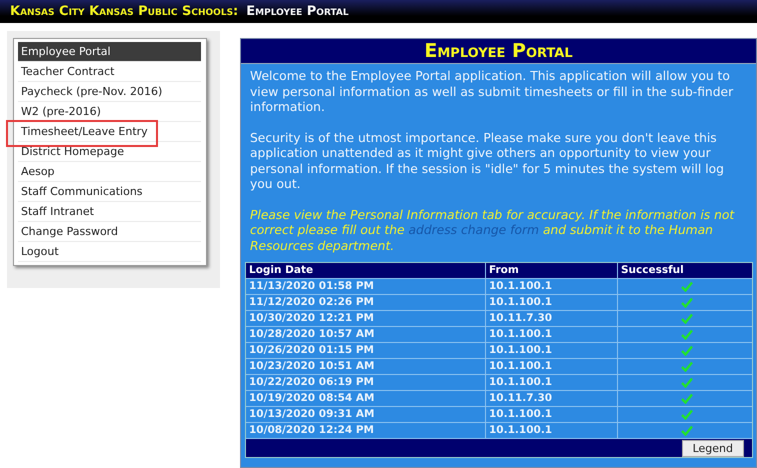 Image resolution: width=757 pixels, height=468 pixels. I want to click on welcome-paragraph: Welcome to the Employee Portal application. This application will allow you to view personal information as well as submit timesheets or fill in the sub-finder information., so click(492, 92).